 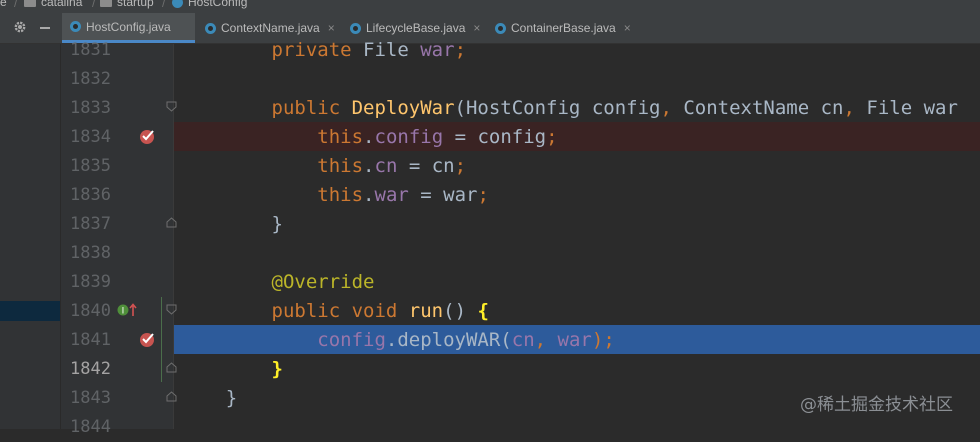 I want to click on gear-icon, so click(x=20, y=27).